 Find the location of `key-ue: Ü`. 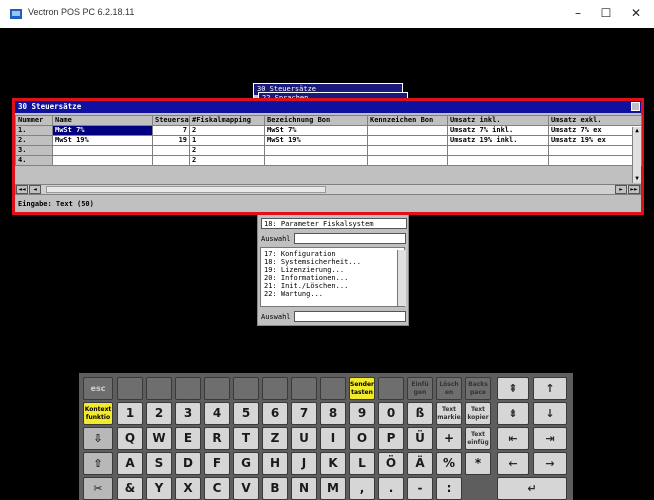

key-ue: Ü is located at coordinates (420, 438).